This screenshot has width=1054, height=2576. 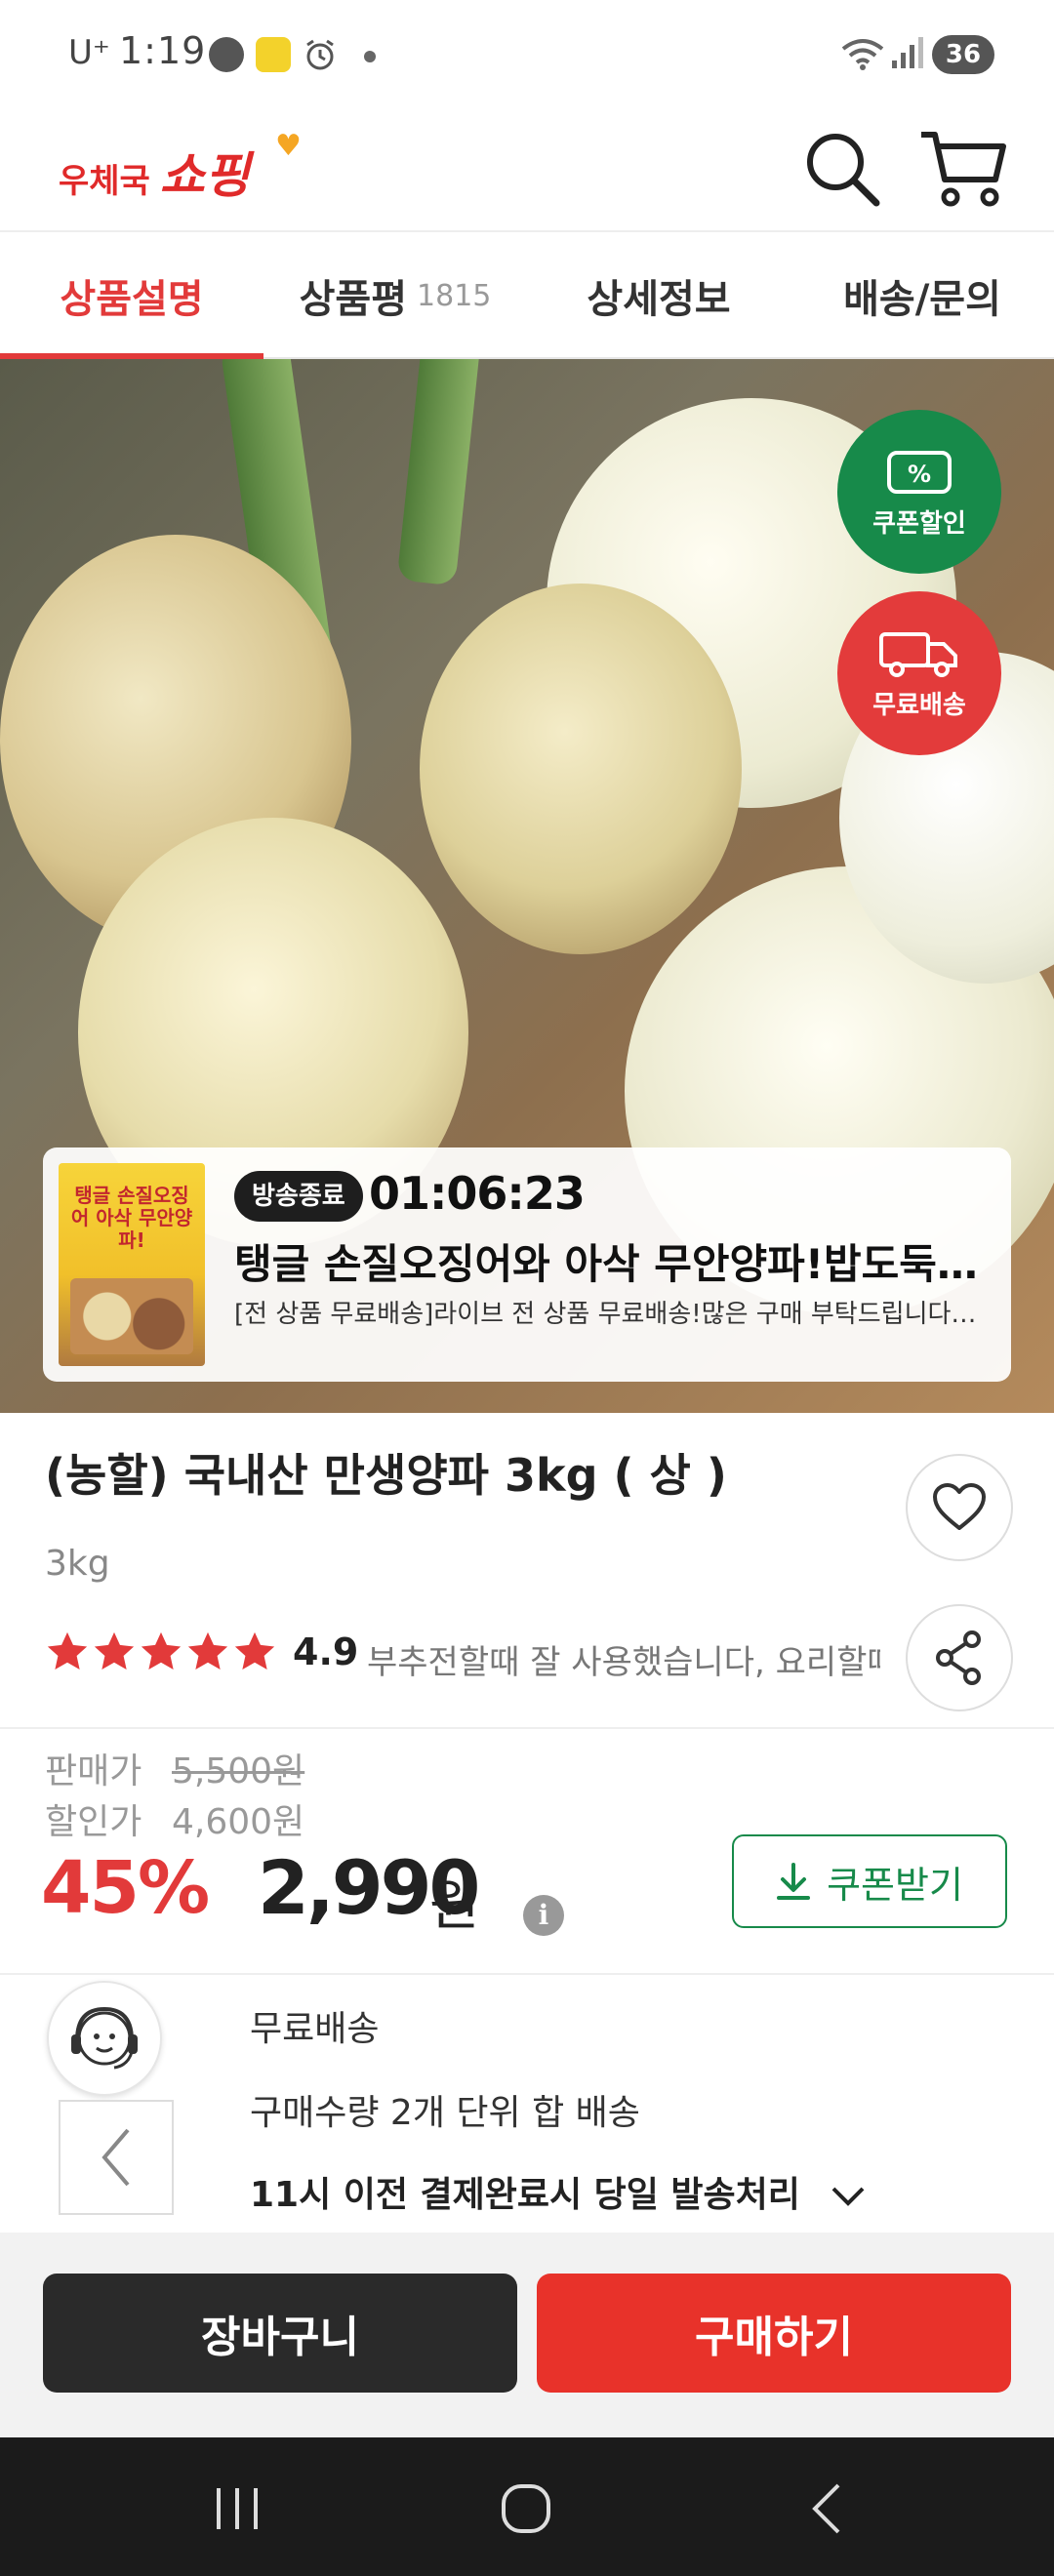 What do you see at coordinates (125, 1888) in the screenshot?
I see `discount-percent: 45%` at bounding box center [125, 1888].